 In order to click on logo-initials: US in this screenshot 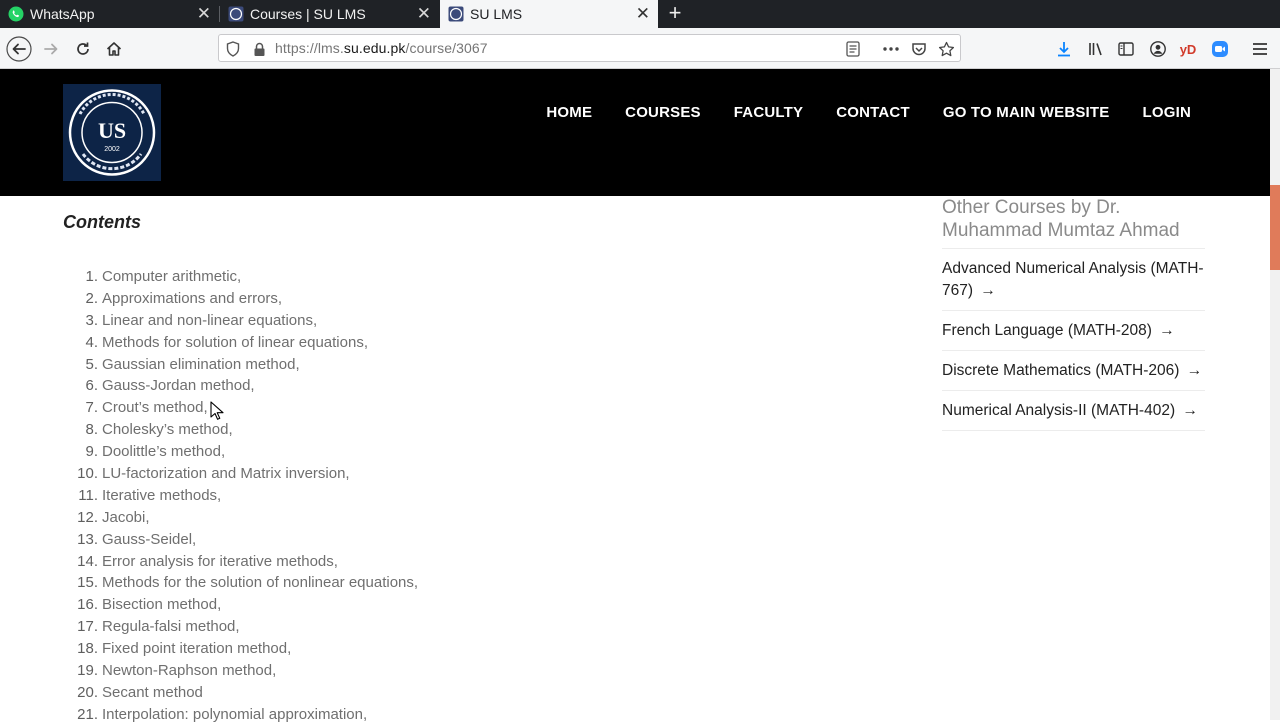, I will do `click(112, 130)`.